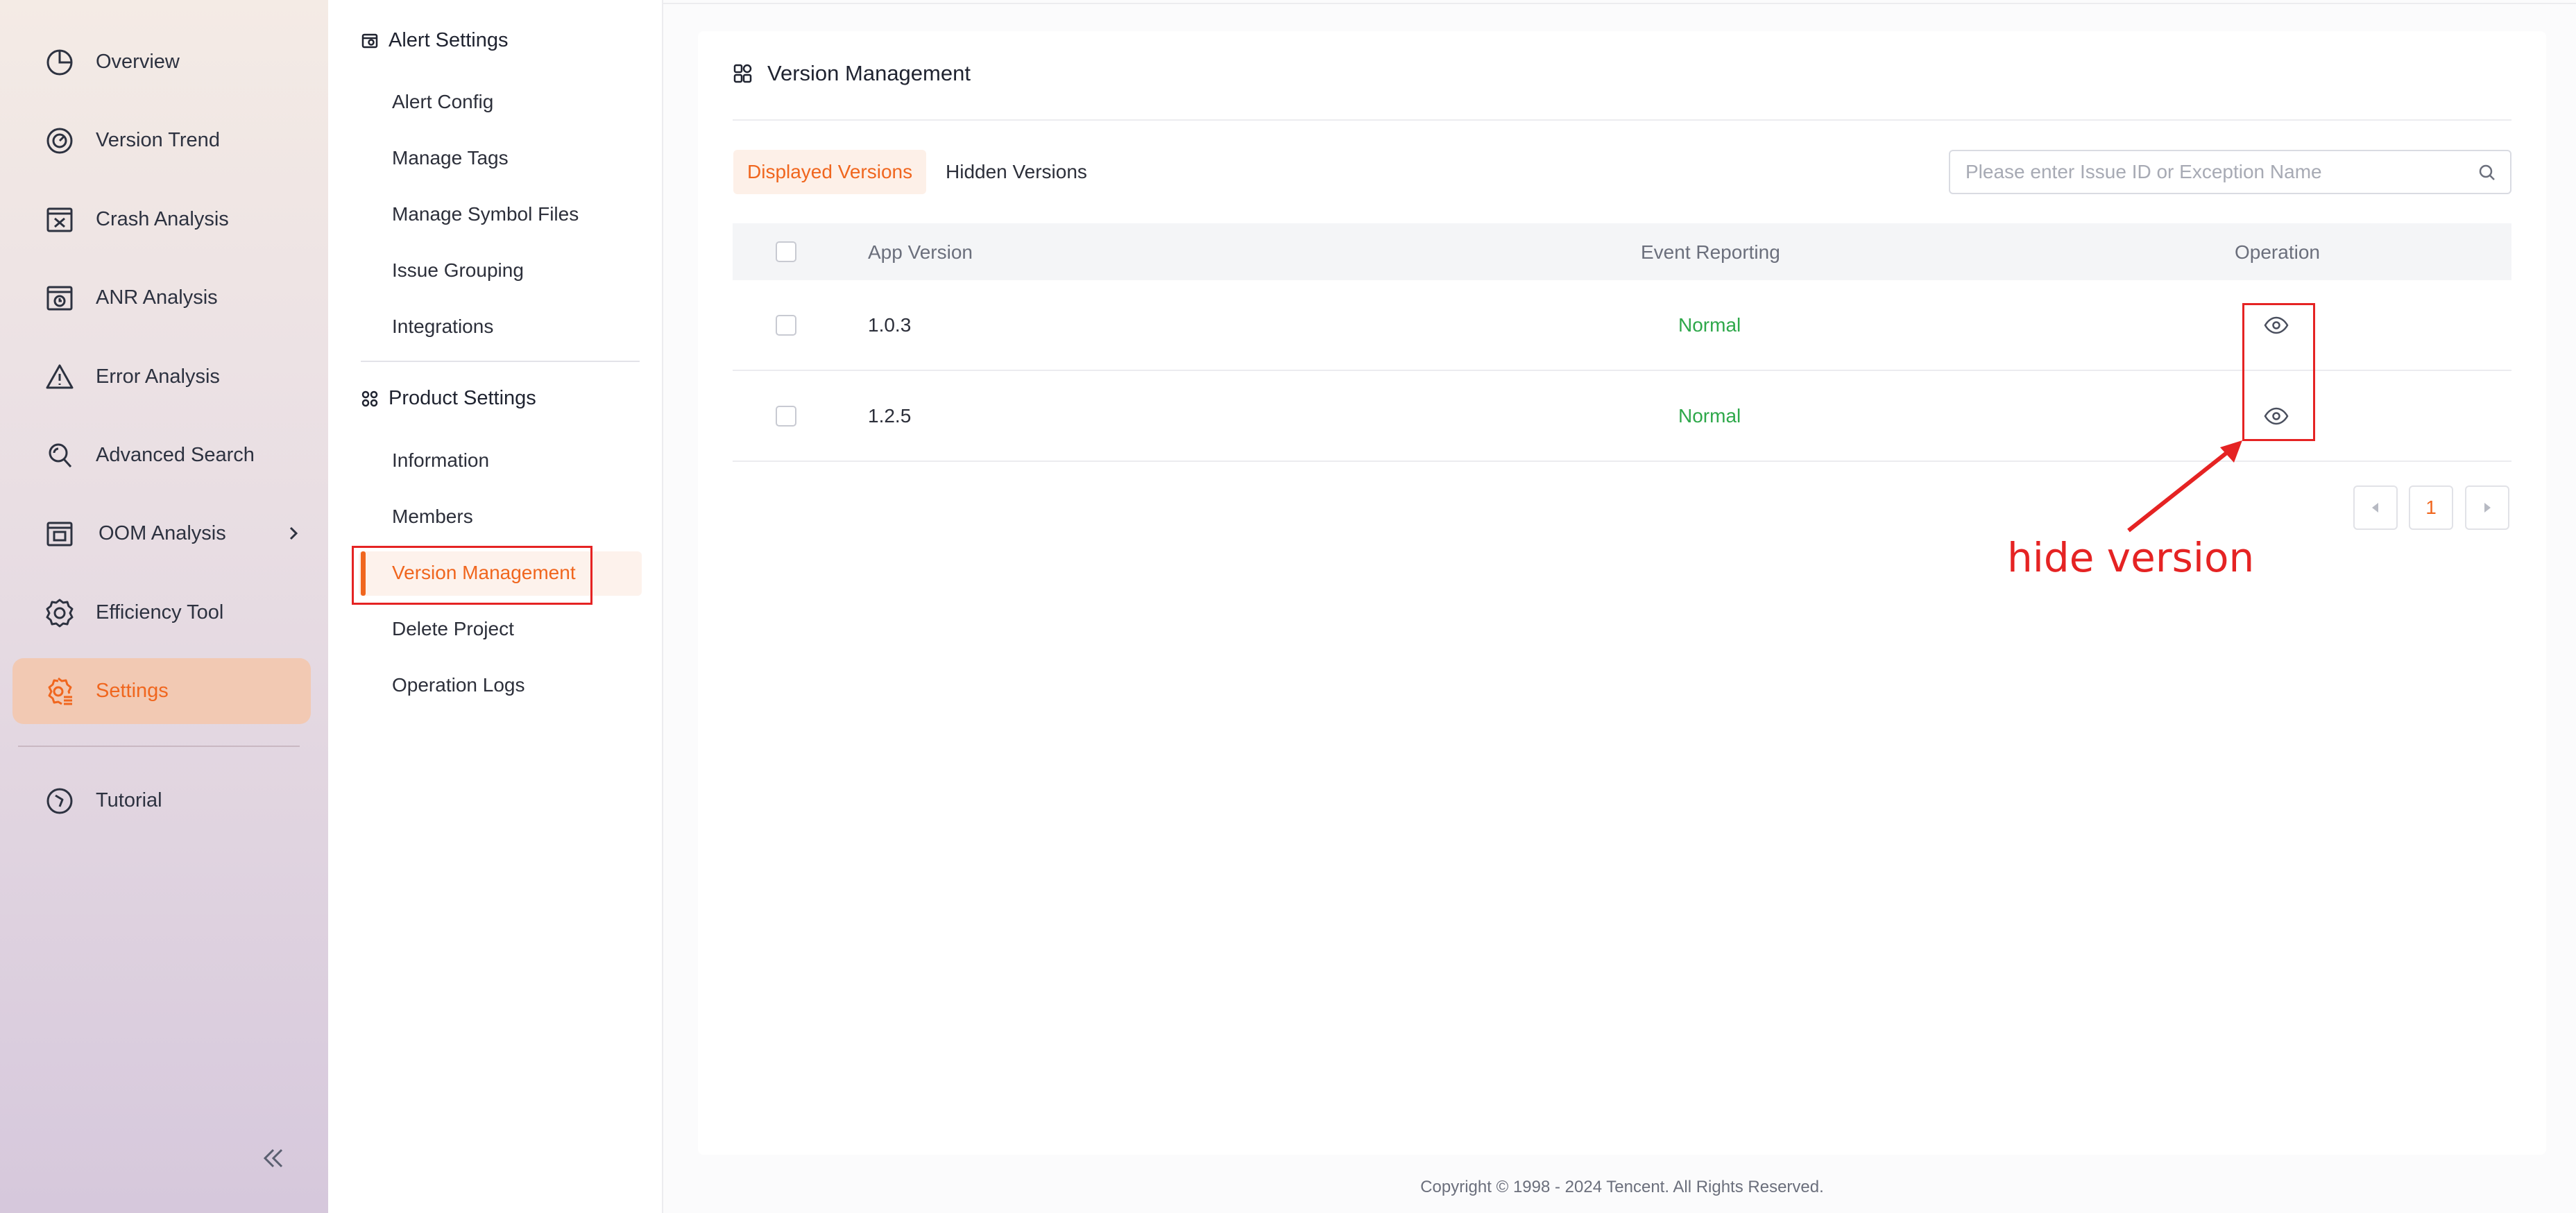  I want to click on submenu-section-product: Product Settings, so click(448, 398).